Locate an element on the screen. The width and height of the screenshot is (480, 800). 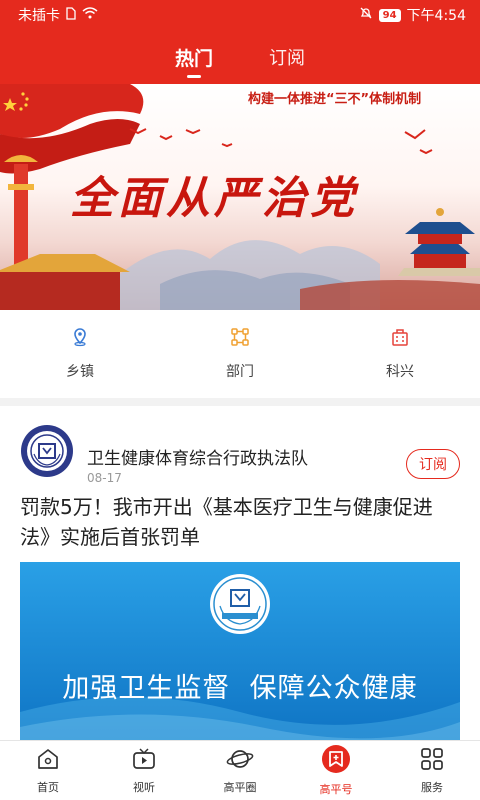
quick-nav-label: 部门 is located at coordinates (240, 372).